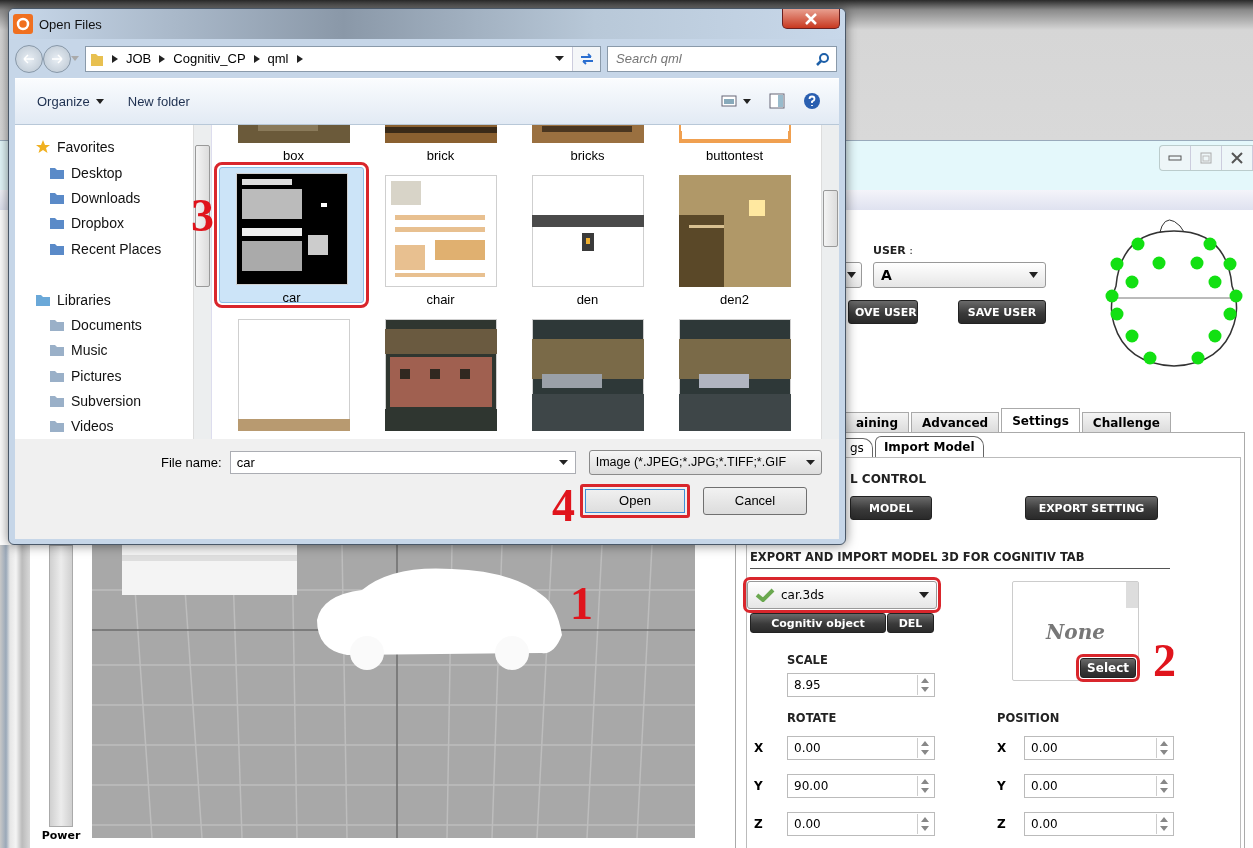 This screenshot has width=1253, height=848. What do you see at coordinates (139, 59) in the screenshot?
I see `breadcrumb: JOB` at bounding box center [139, 59].